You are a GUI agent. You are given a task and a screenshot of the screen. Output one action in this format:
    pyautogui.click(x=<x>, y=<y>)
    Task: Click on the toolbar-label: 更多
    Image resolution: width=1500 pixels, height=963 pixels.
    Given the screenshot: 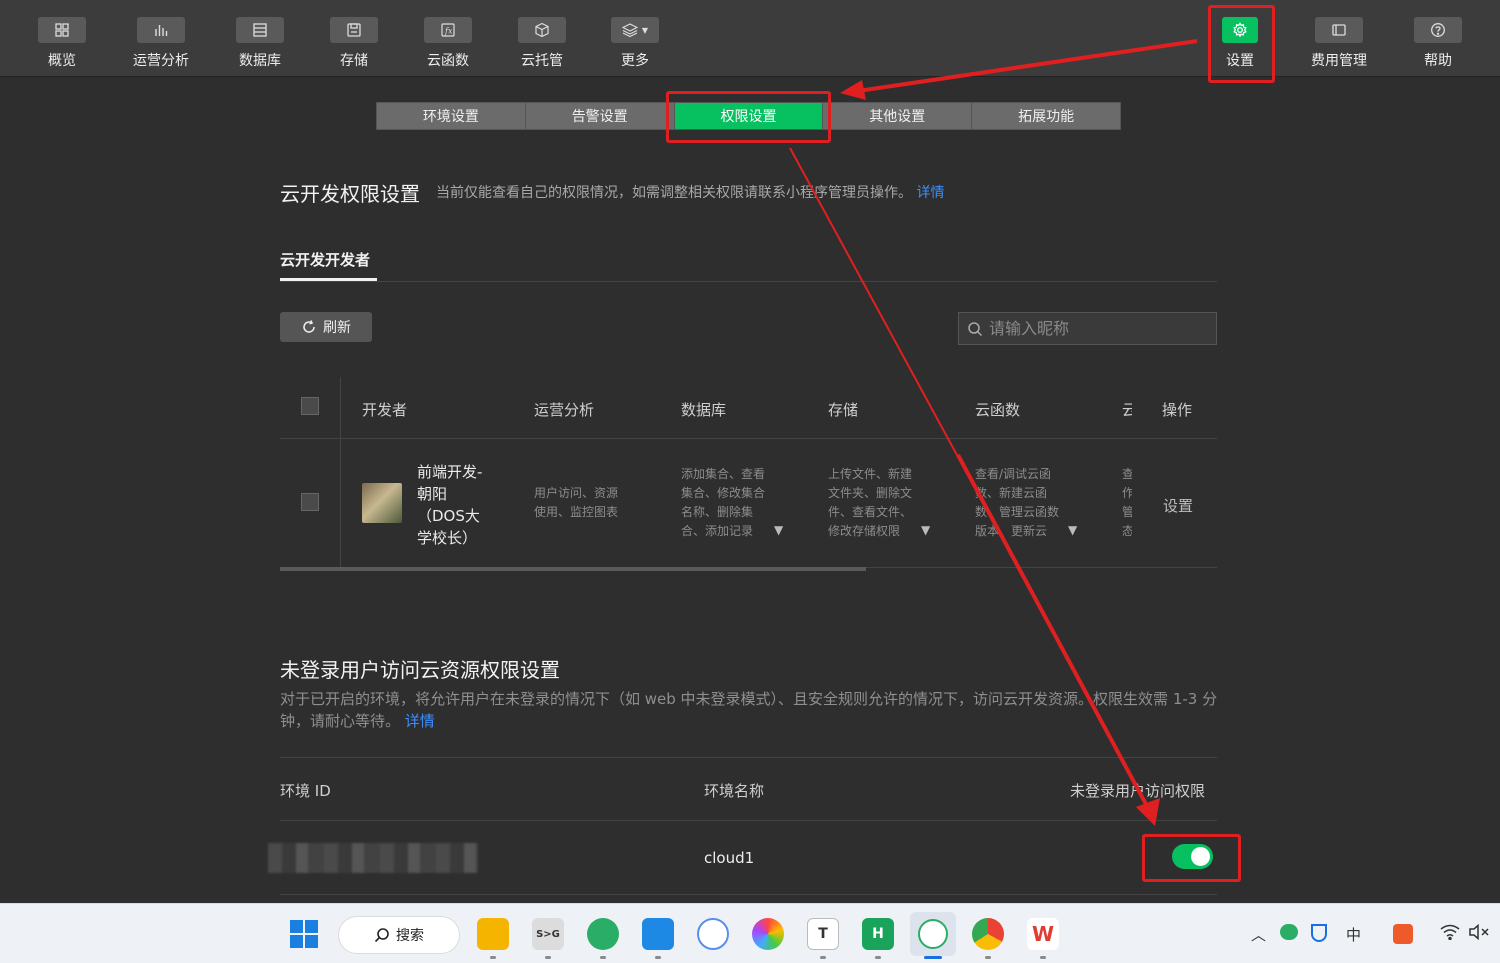 What is the action you would take?
    pyautogui.click(x=635, y=61)
    